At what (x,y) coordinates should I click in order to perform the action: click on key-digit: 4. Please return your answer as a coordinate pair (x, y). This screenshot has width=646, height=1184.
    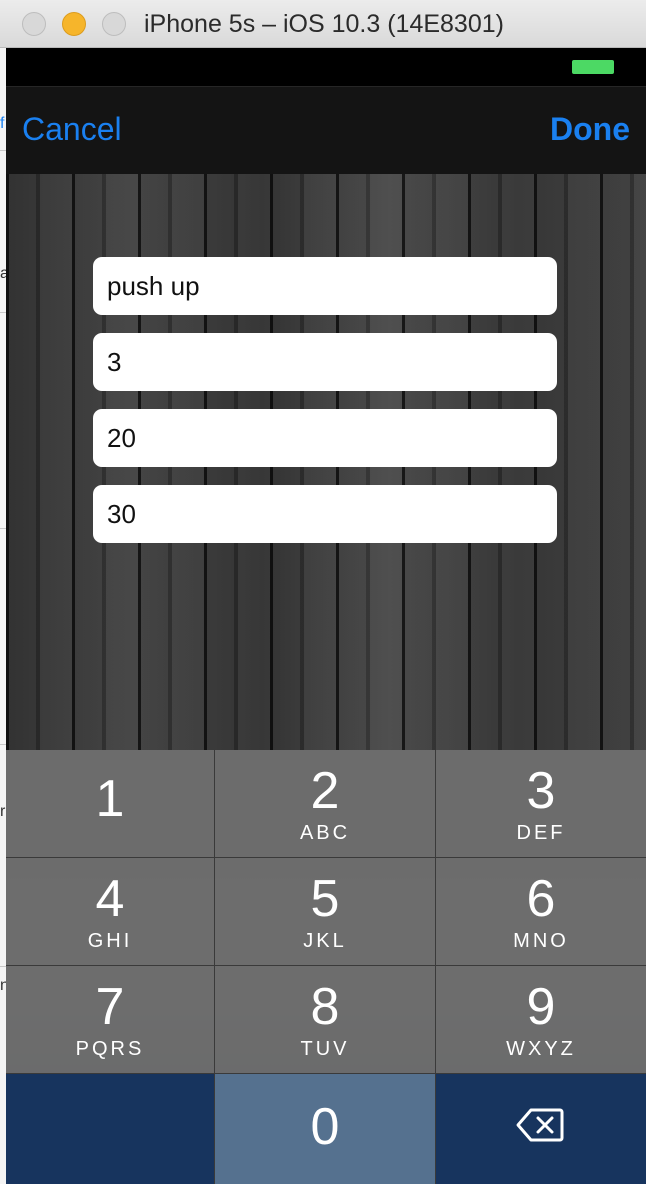
    Looking at the image, I should click on (110, 899).